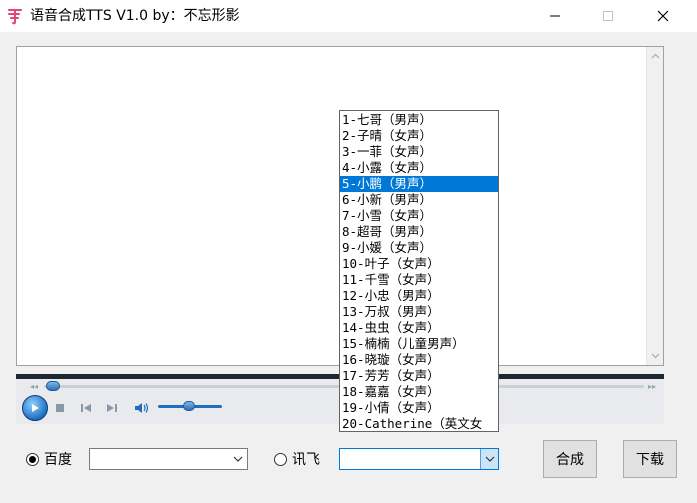 The image size is (697, 503). What do you see at coordinates (570, 459) in the screenshot?
I see `synthesize-button: 合成` at bounding box center [570, 459].